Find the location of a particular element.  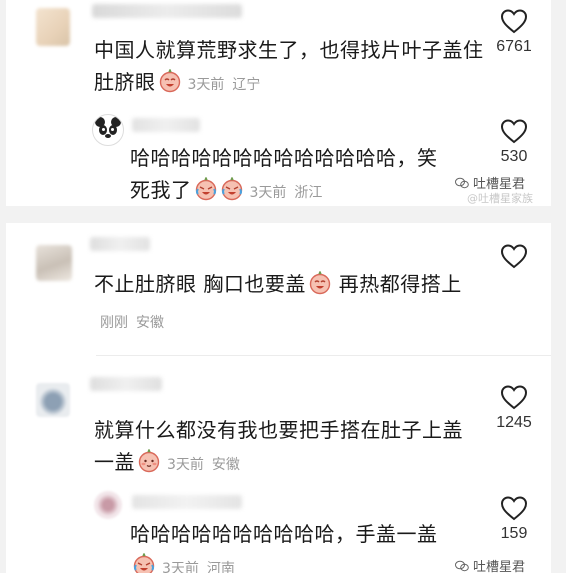

reply-text: 哈哈哈哈哈哈哈哈哈哈，手盖一盖3天前 河南 is located at coordinates (291, 545).